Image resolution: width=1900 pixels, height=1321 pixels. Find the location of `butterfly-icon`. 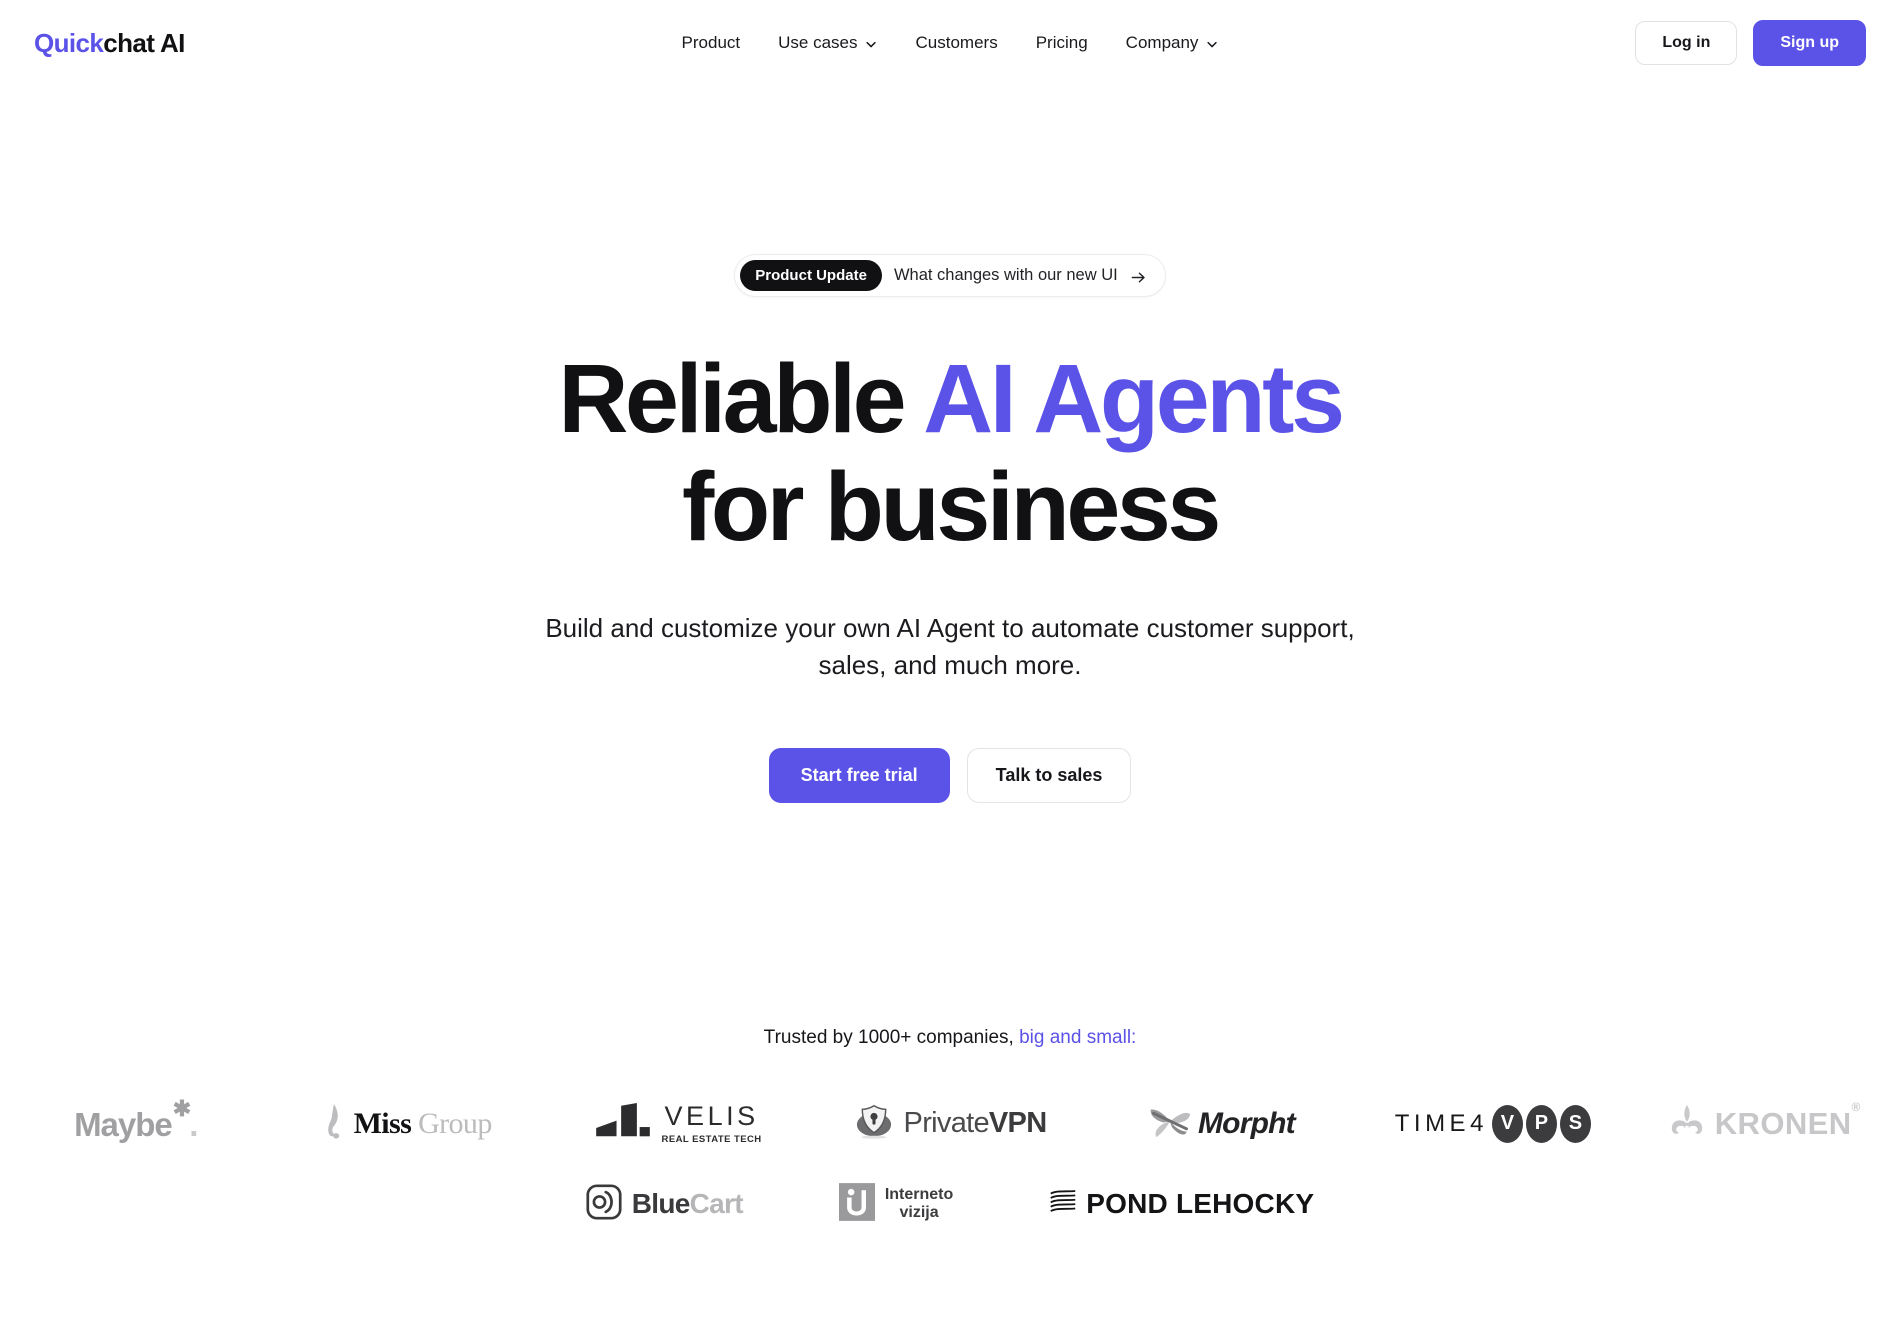

butterfly-icon is located at coordinates (1170, 1124).